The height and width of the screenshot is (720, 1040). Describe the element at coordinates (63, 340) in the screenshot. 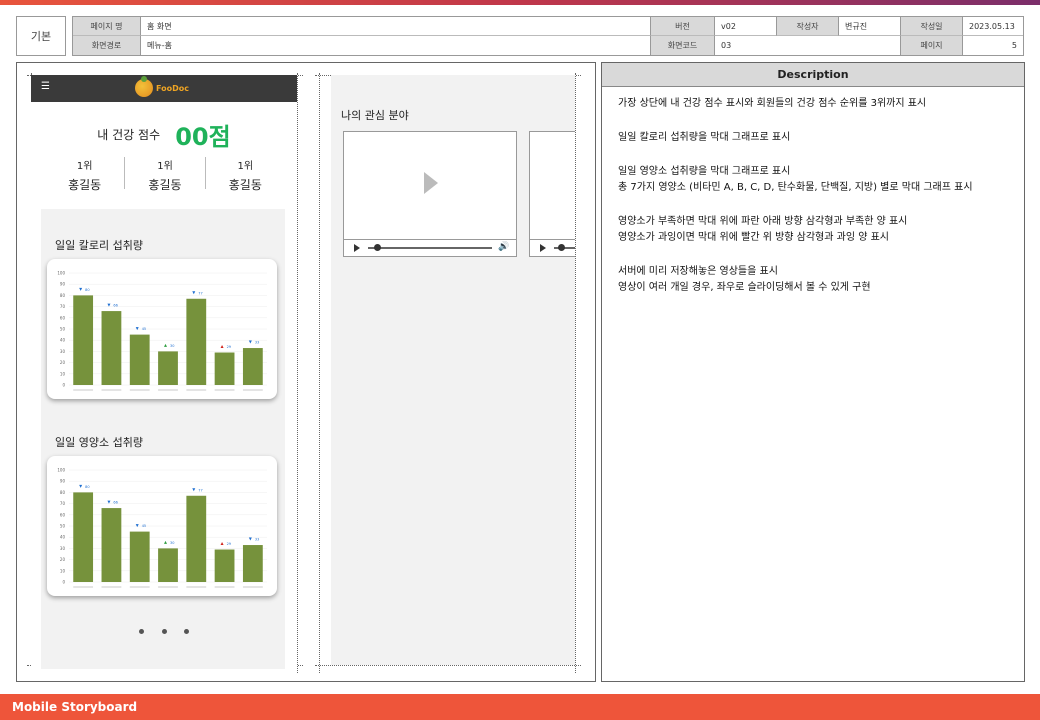

I see `y-tick-label: 40` at that location.